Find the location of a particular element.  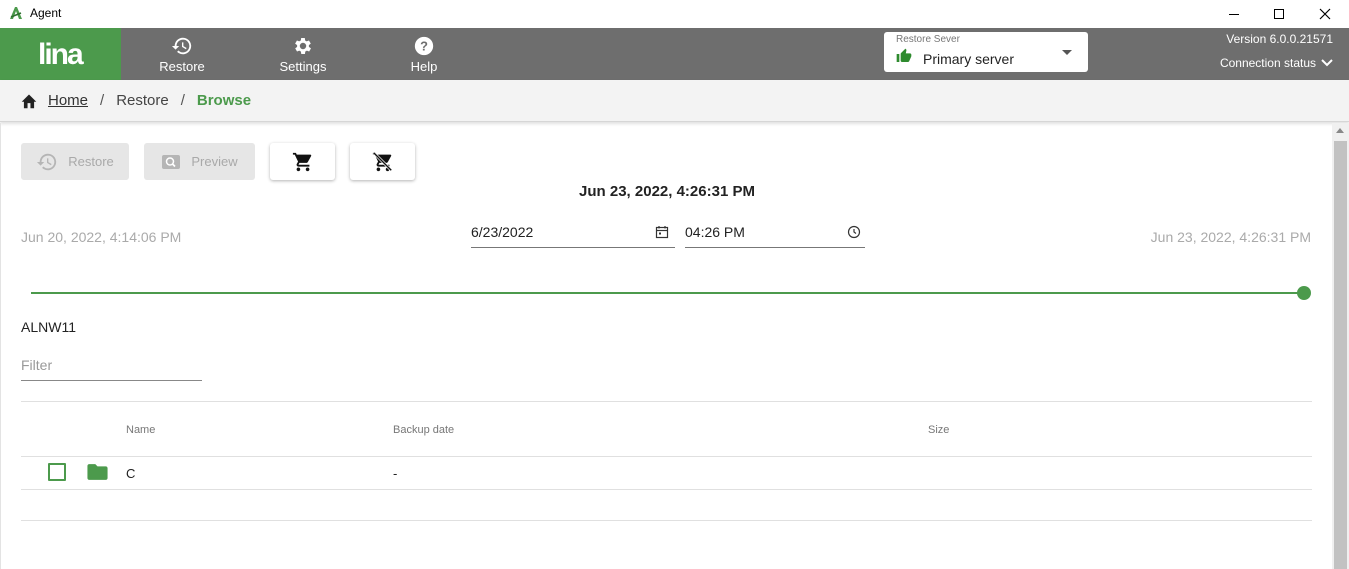

gear-icon is located at coordinates (303, 45).